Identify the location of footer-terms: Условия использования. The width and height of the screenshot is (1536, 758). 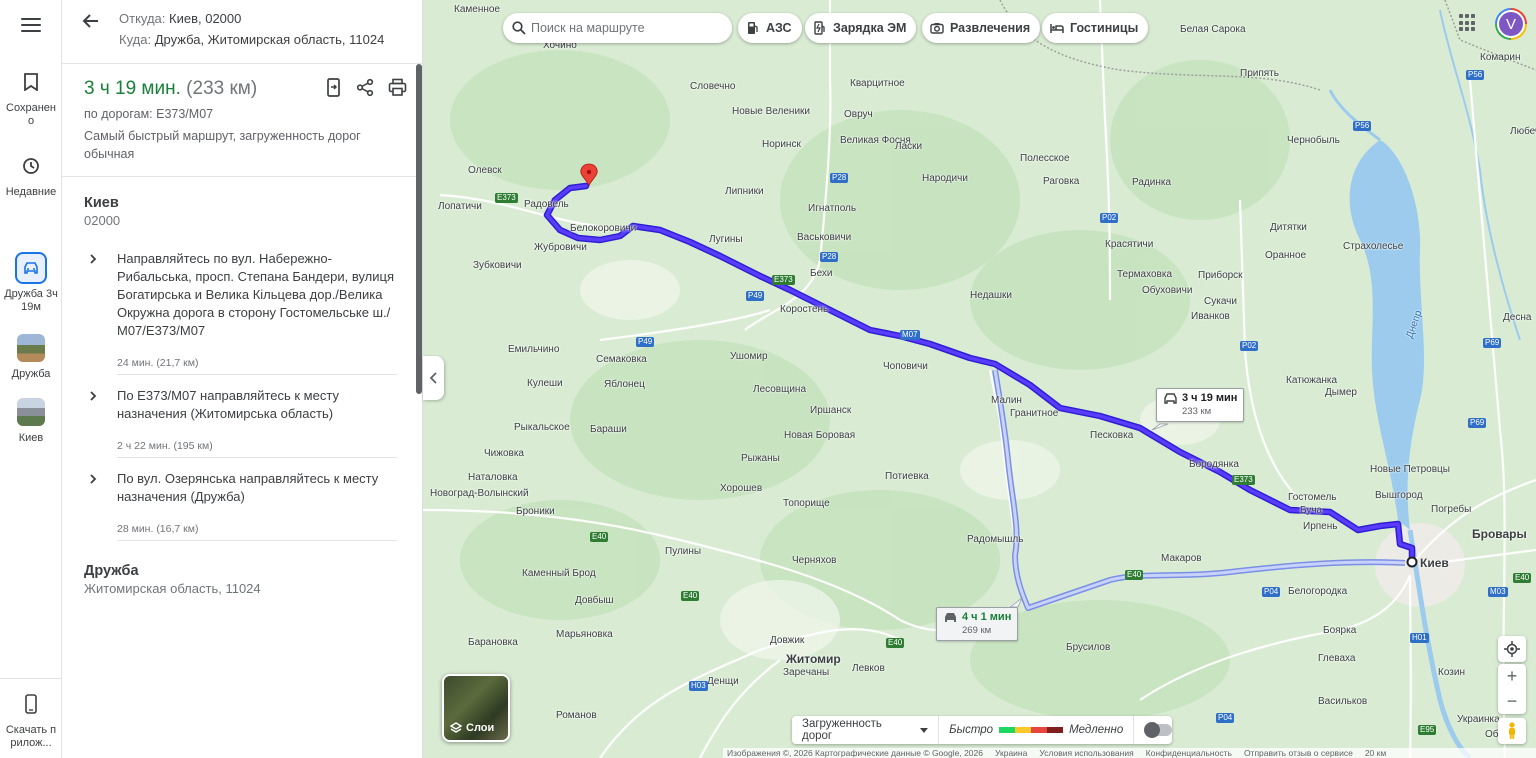
(1086, 753).